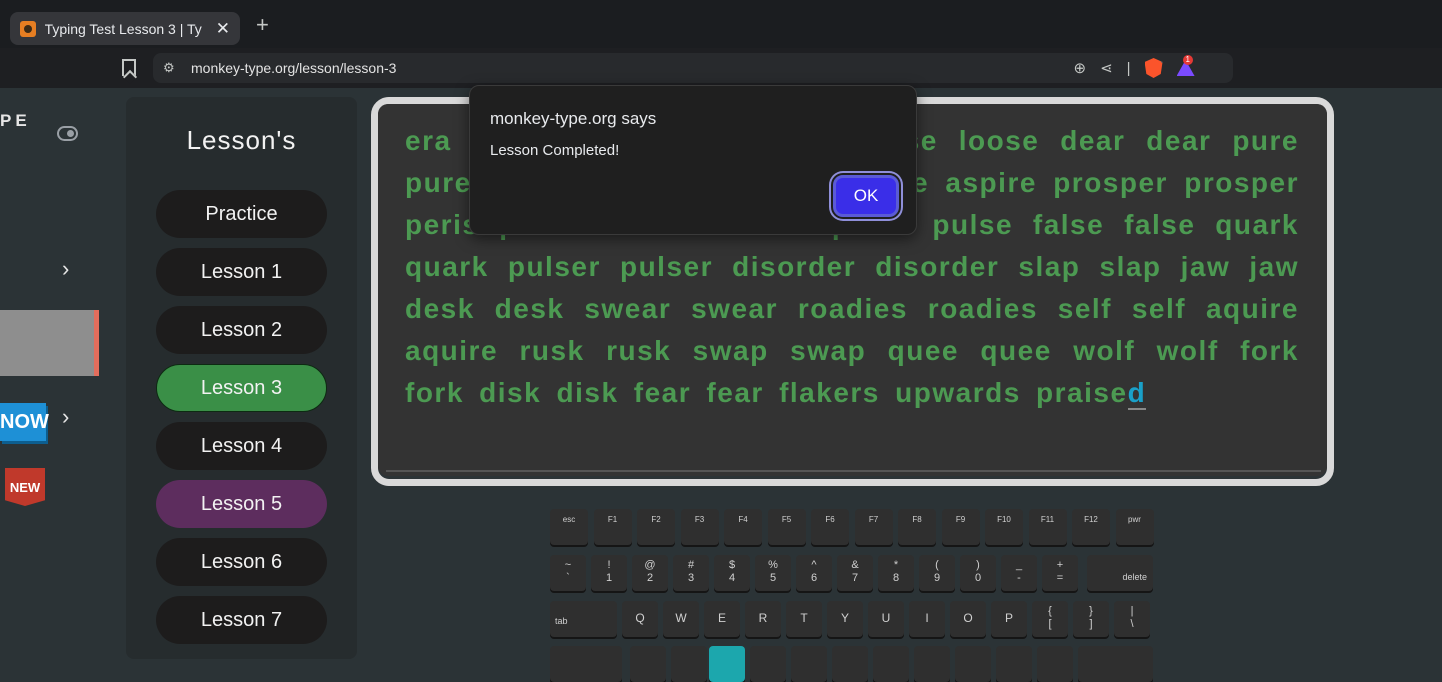 The width and height of the screenshot is (1442, 682). What do you see at coordinates (960, 527) in the screenshot?
I see `key-f9: F9` at bounding box center [960, 527].